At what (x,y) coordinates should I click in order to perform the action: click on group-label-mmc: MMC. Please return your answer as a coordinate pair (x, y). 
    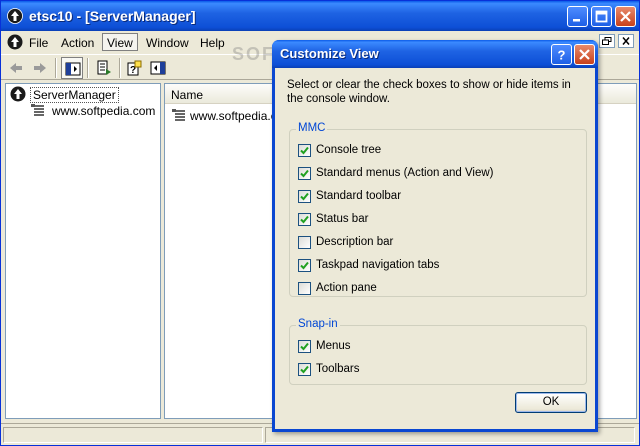
    Looking at the image, I should click on (312, 128).